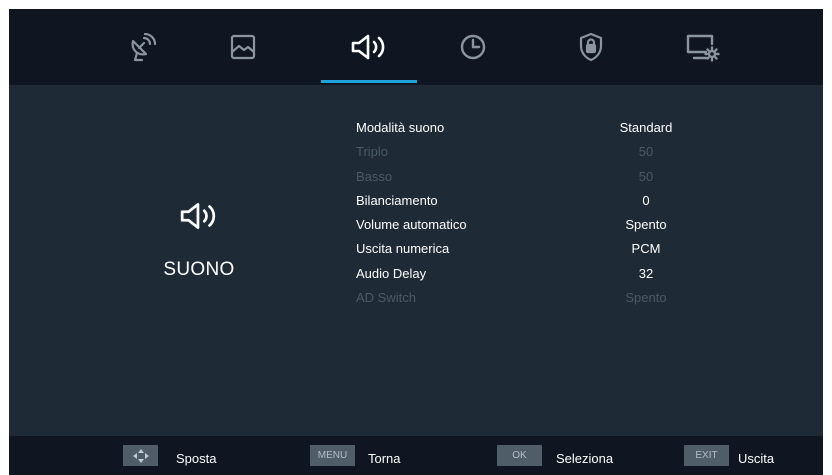  I want to click on exit-key: EXIT, so click(706, 455).